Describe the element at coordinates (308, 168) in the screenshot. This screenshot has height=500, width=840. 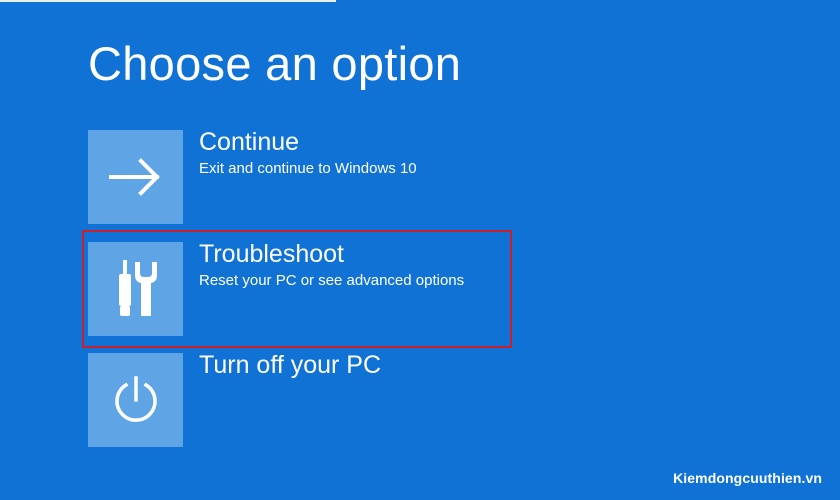
I see `continue-description: Exit and continue to Windows 10` at that location.